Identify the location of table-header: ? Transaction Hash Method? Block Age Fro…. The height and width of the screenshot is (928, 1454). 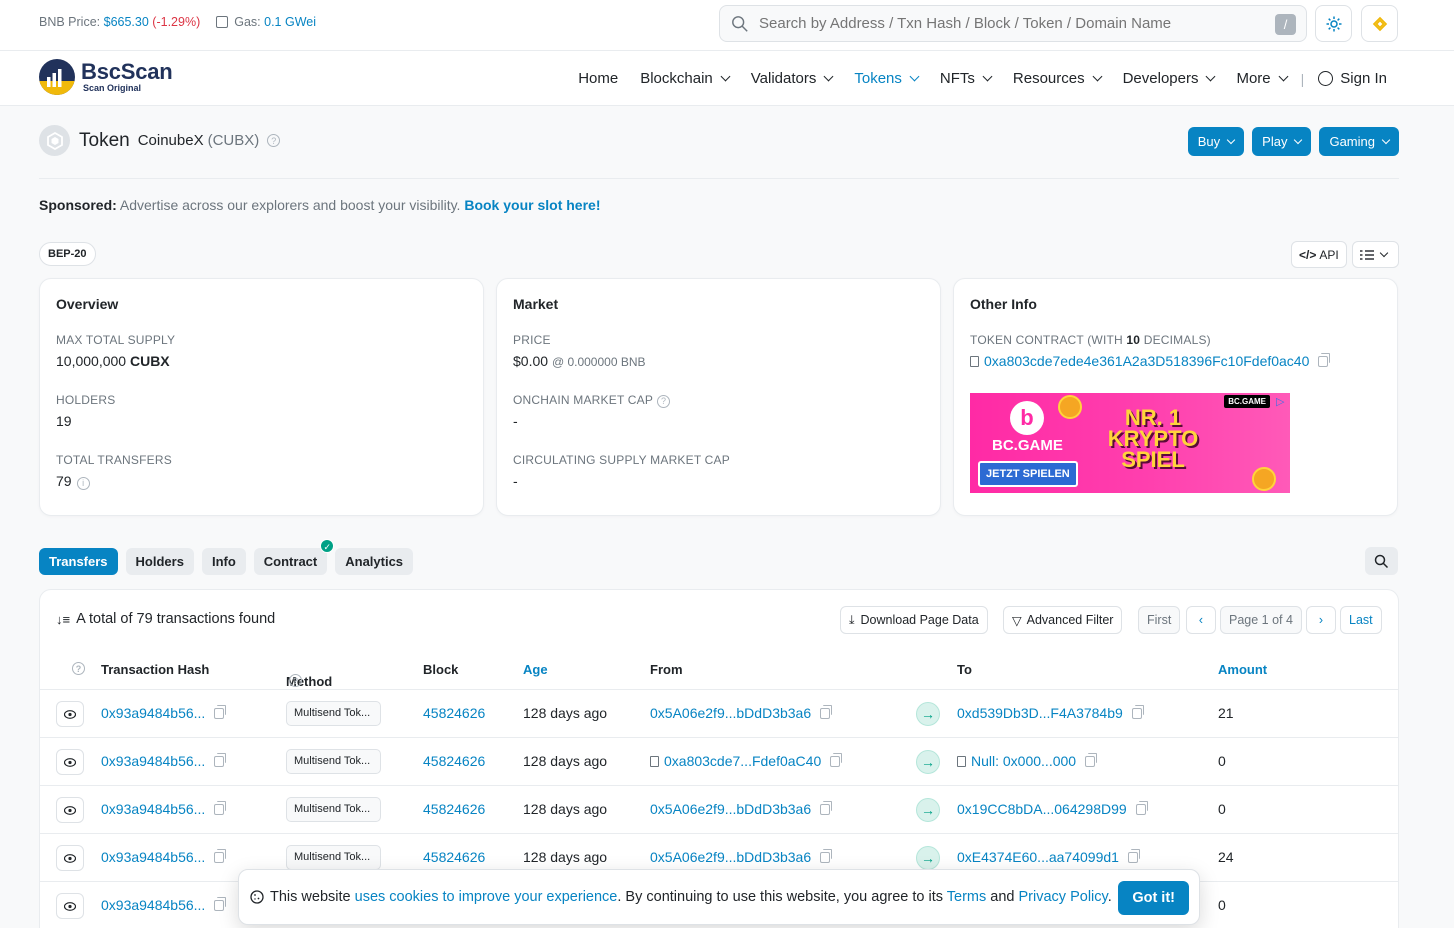
(719, 670).